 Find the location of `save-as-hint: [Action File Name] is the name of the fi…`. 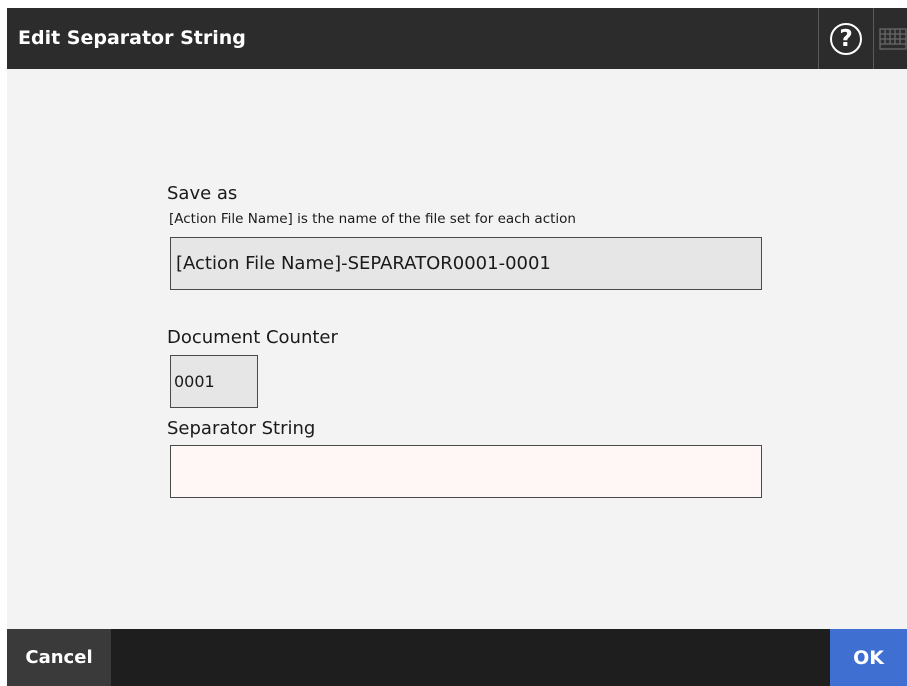

save-as-hint: [Action File Name] is the name of the fi… is located at coordinates (372, 219).